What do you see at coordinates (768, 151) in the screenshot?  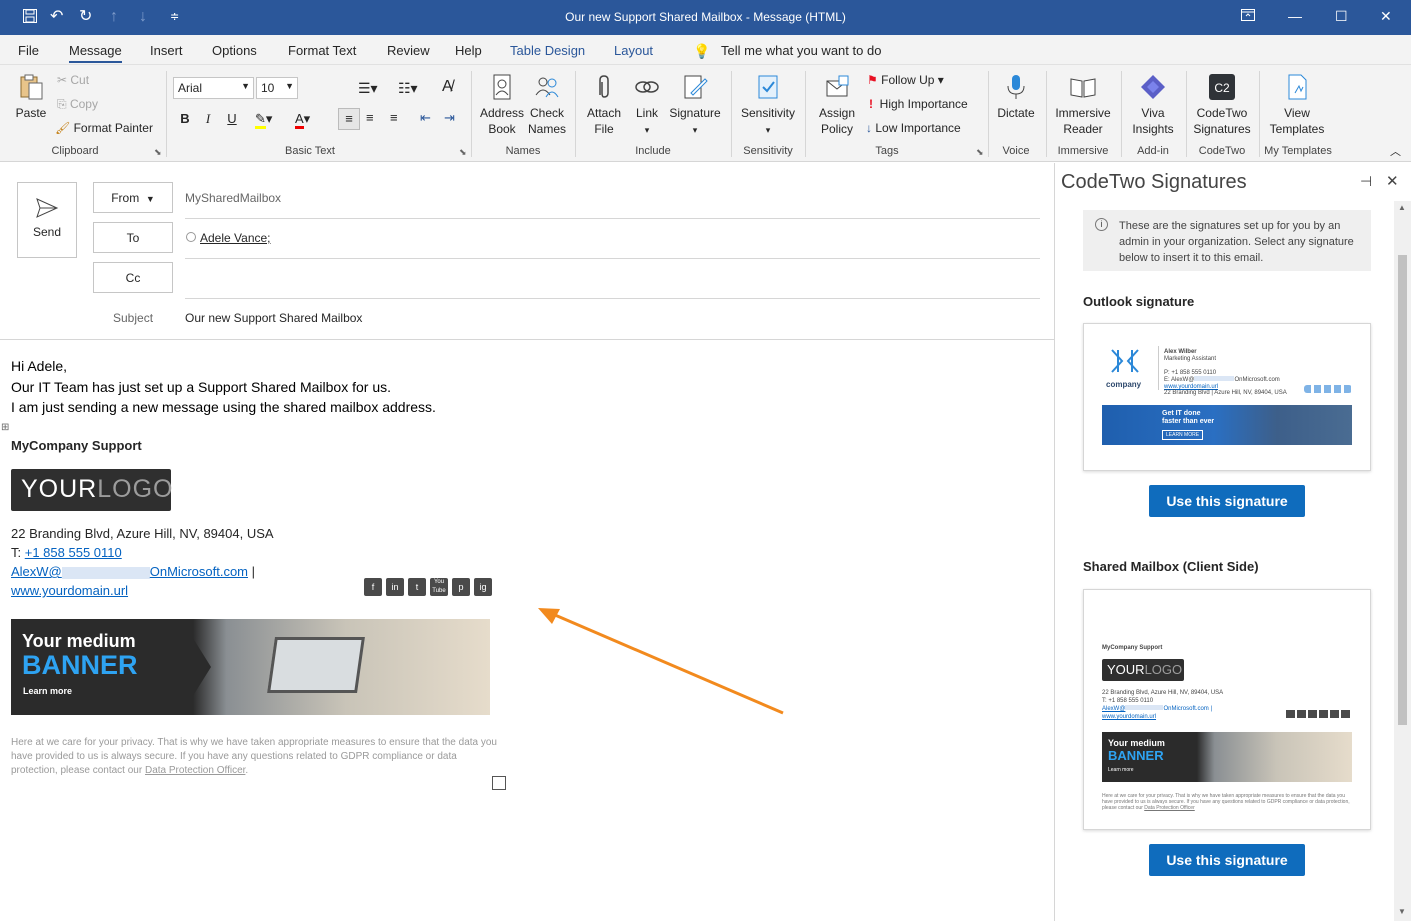 I see `sensitivity-group-label: Sensitivity` at bounding box center [768, 151].